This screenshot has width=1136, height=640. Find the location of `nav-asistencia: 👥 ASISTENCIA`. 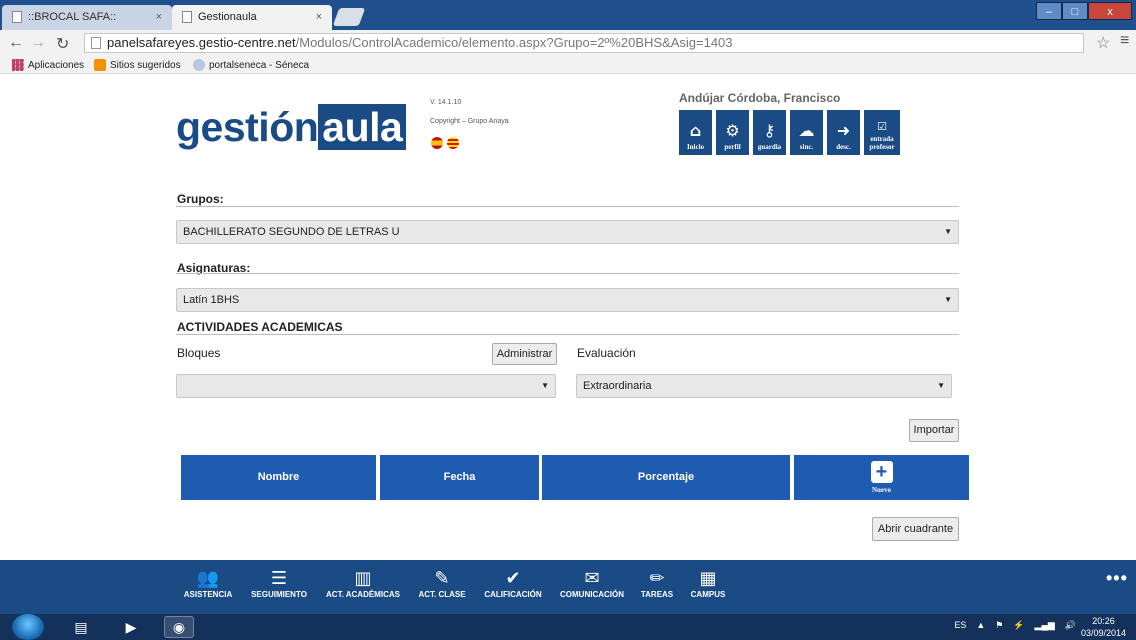

nav-asistencia: 👥 ASISTENCIA is located at coordinates (208, 583).